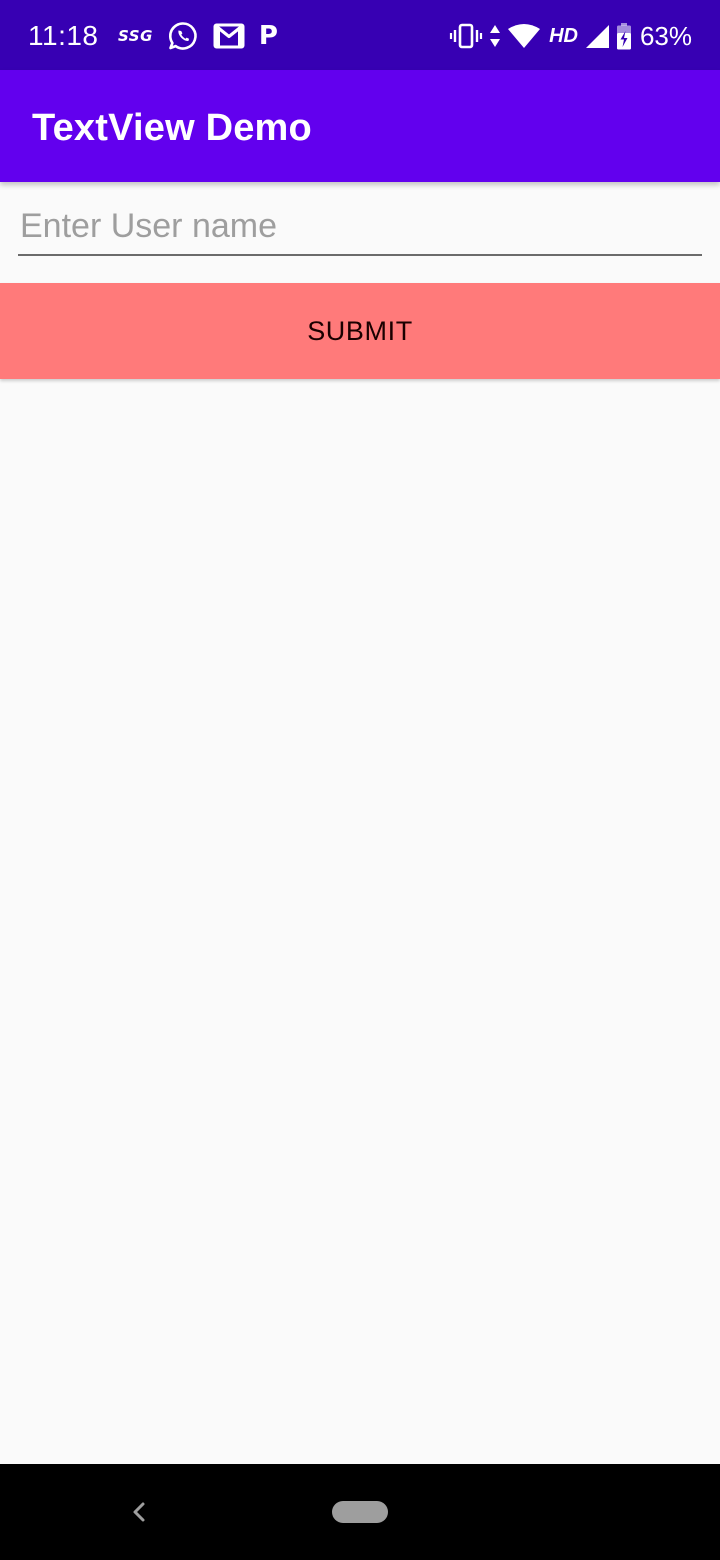  What do you see at coordinates (466, 36) in the screenshot?
I see `vibrate-icon` at bounding box center [466, 36].